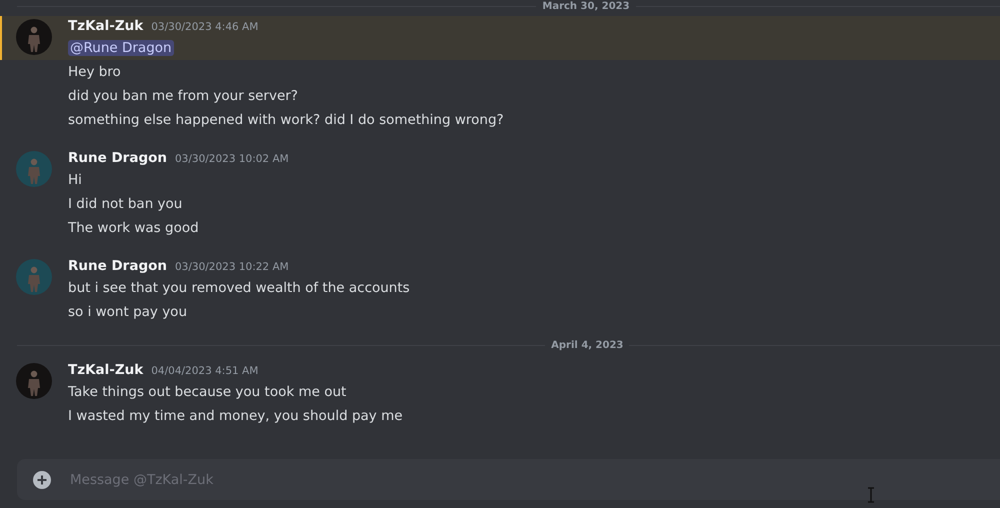 The height and width of the screenshot is (508, 1000). What do you see at coordinates (235, 416) in the screenshot?
I see `message-text: I wasted my time and money, you should pay me` at bounding box center [235, 416].